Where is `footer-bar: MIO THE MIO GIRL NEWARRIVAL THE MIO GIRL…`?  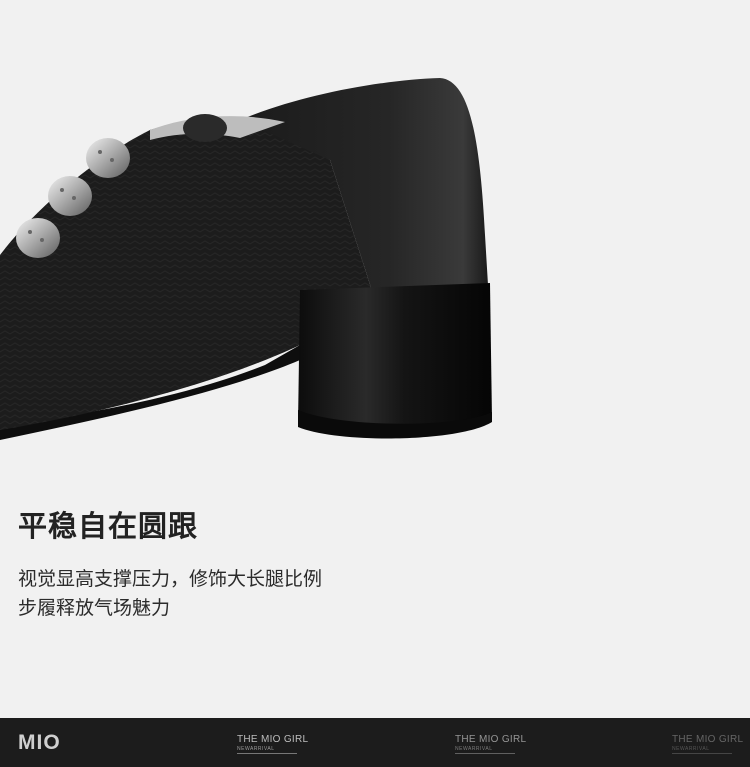 footer-bar: MIO THE MIO GIRL NEWARRIVAL THE MIO GIRL… is located at coordinates (375, 742).